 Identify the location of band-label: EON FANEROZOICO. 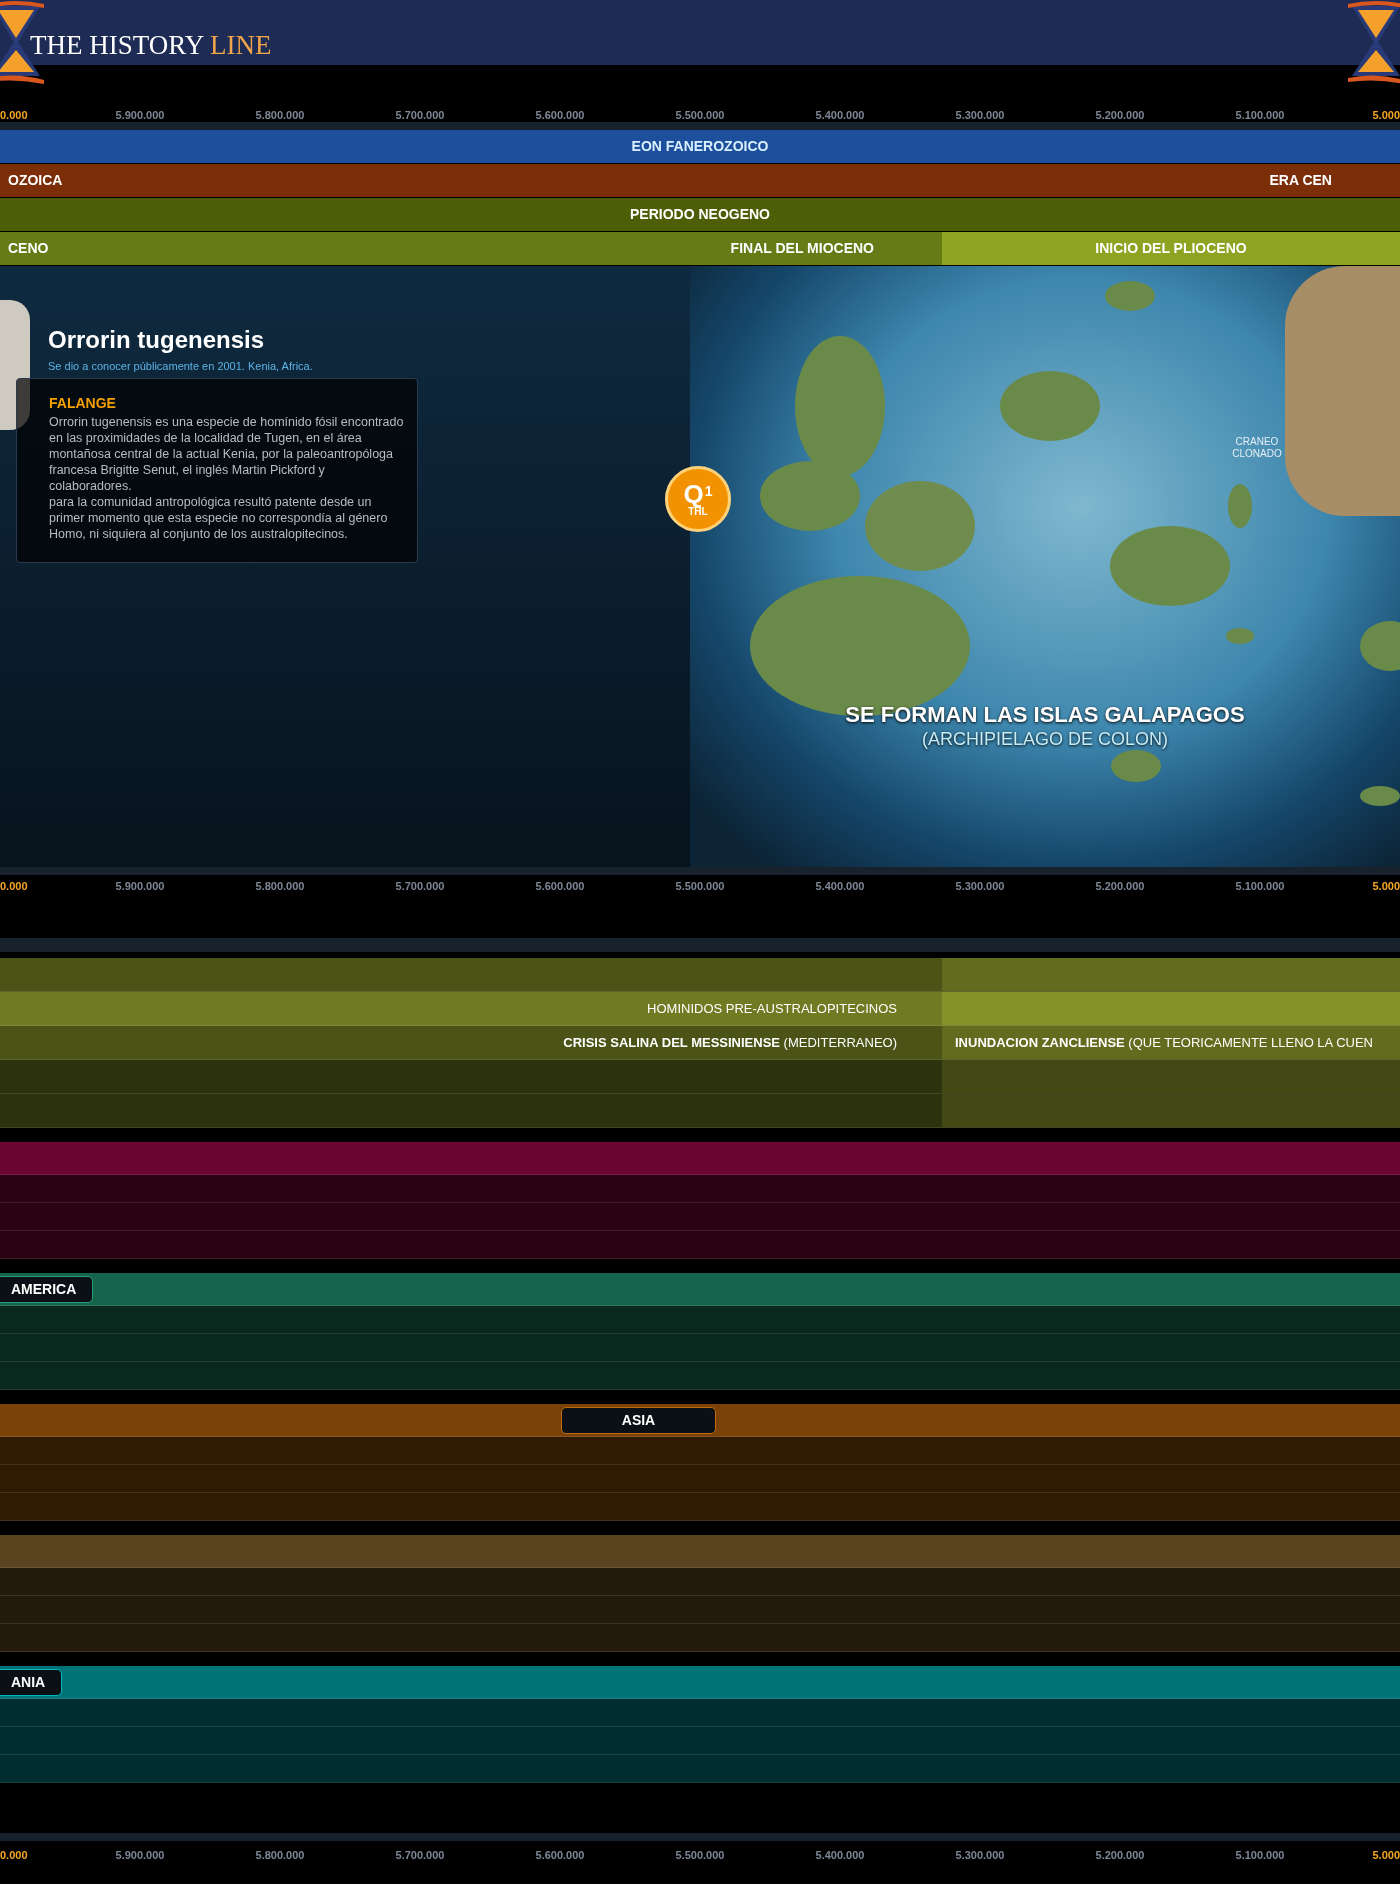
(700, 146).